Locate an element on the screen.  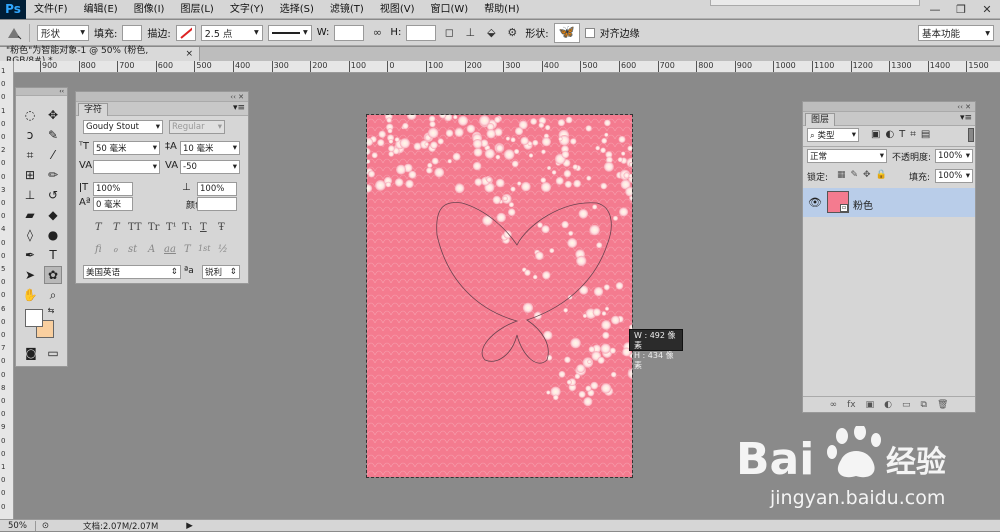
menu-type: 文字(Y) is located at coordinates (247, 9).